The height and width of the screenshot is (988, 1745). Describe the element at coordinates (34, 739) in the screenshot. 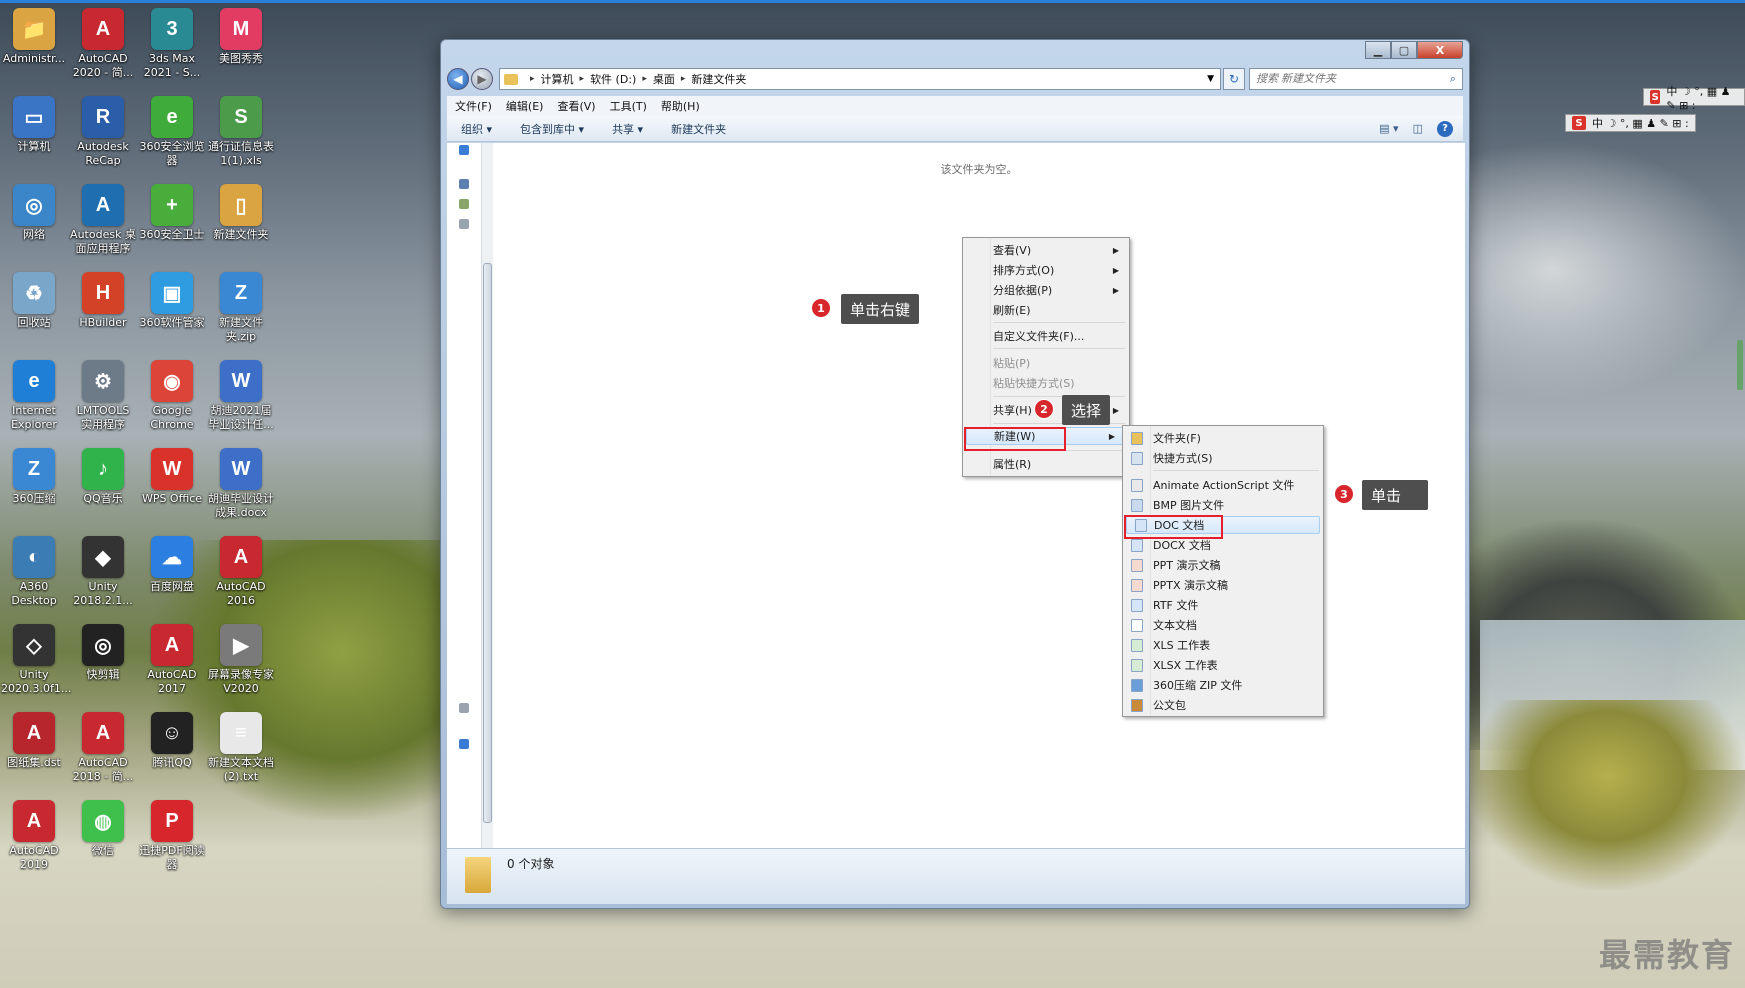

I see `desktop-icon: A 图纸集.dst` at that location.